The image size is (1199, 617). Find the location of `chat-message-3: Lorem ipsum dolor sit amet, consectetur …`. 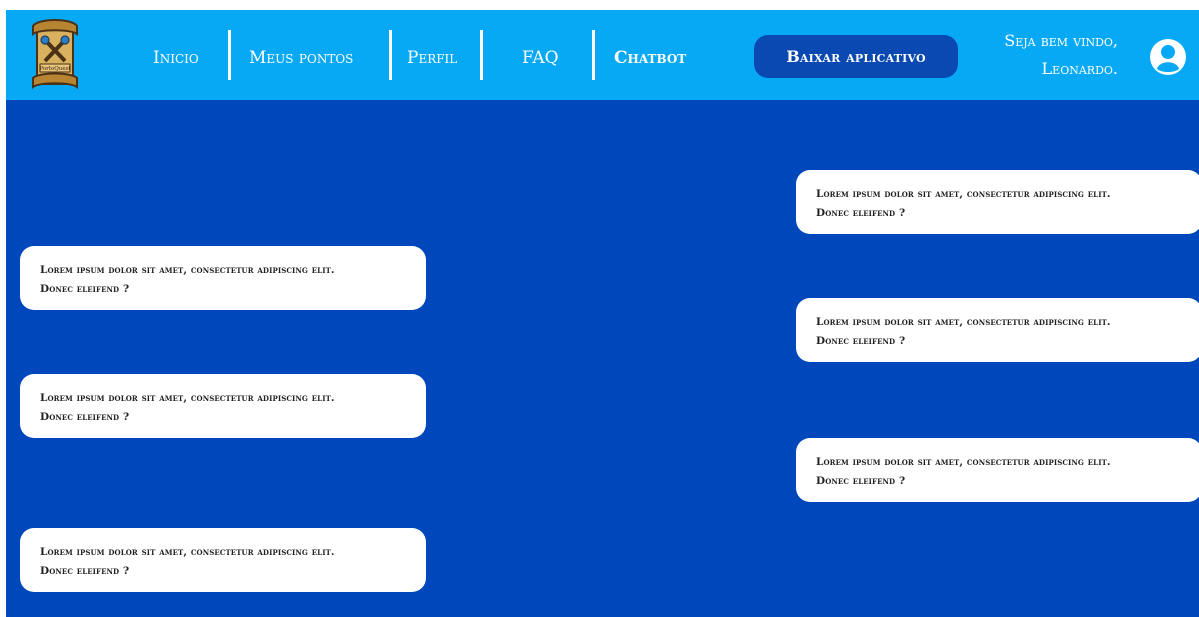

chat-message-3: Lorem ipsum dolor sit amet, consectetur … is located at coordinates (997, 330).